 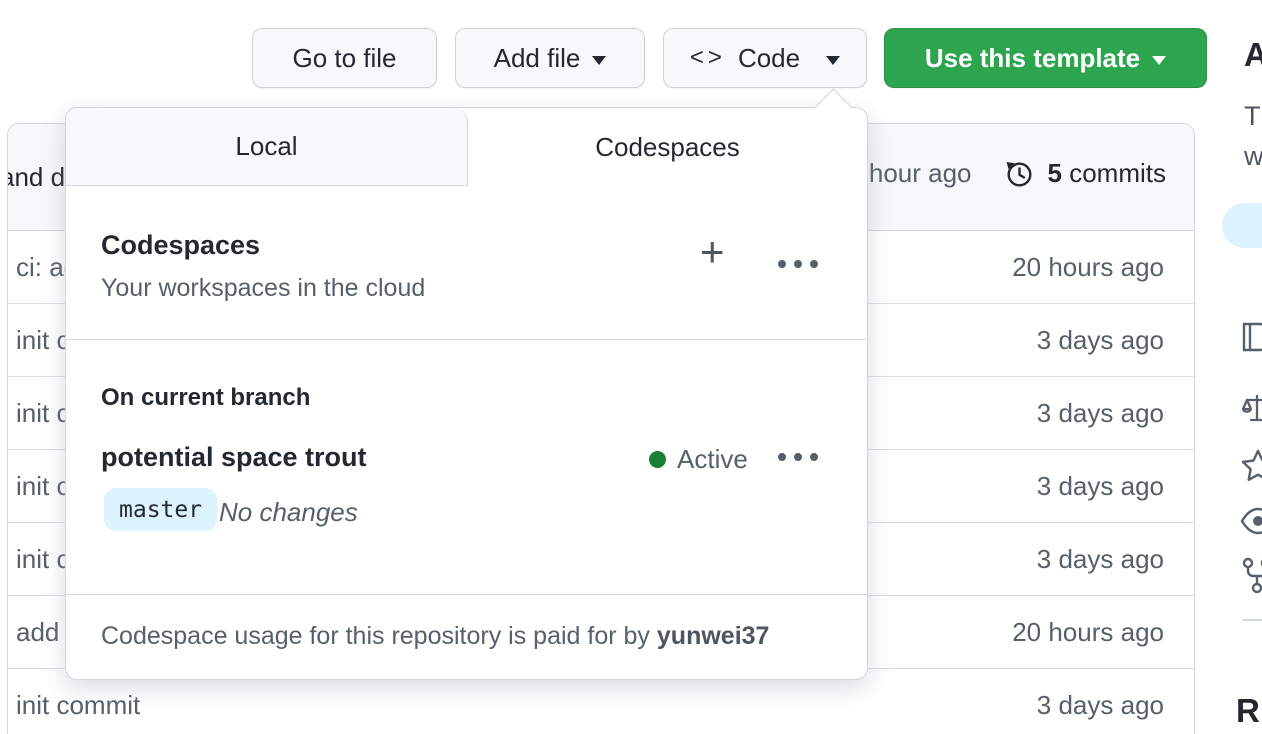 I want to click on add-file-button: Add file, so click(x=550, y=58).